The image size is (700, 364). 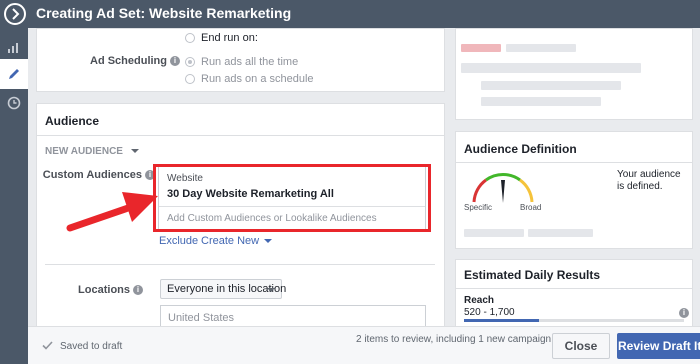 I want to click on gauge-specific-label: Specific, so click(x=478, y=207).